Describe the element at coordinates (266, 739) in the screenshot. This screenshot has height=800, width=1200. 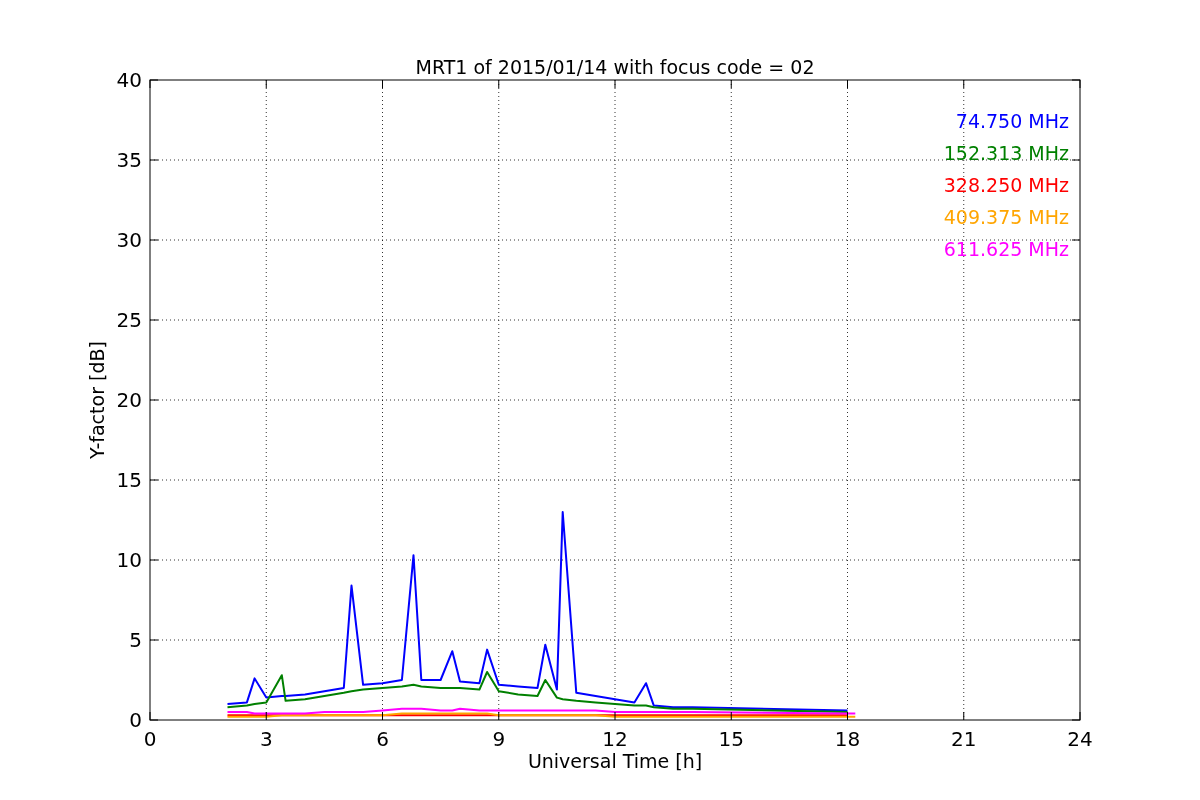
I see `x-tick-label: 3` at that location.